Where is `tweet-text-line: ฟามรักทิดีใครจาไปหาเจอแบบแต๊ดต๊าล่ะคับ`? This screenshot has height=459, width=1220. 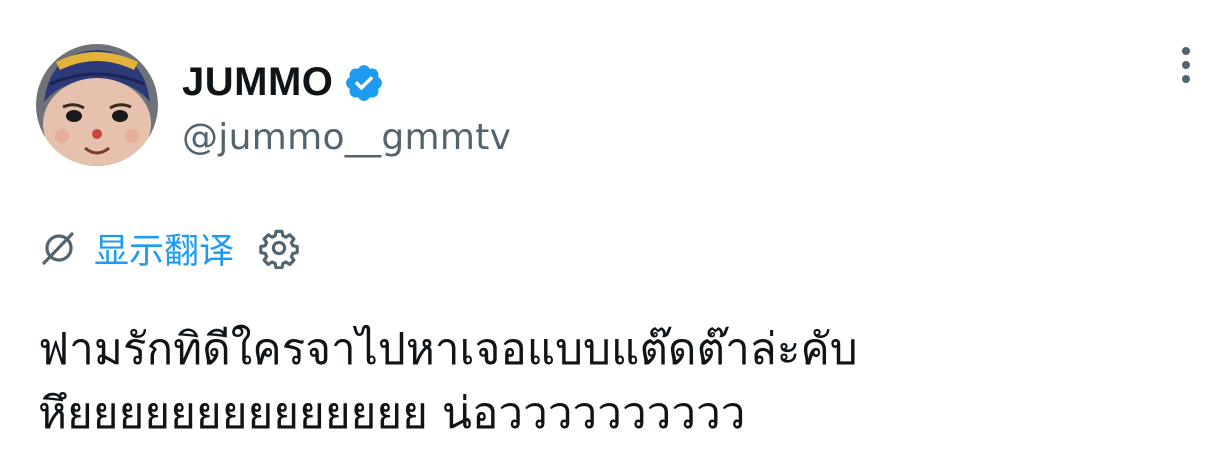
tweet-text-line: ฟามรักทิดีใครจาไปหาเจอแบบแต๊ดต๊าล่ะคับ is located at coordinates (448, 349).